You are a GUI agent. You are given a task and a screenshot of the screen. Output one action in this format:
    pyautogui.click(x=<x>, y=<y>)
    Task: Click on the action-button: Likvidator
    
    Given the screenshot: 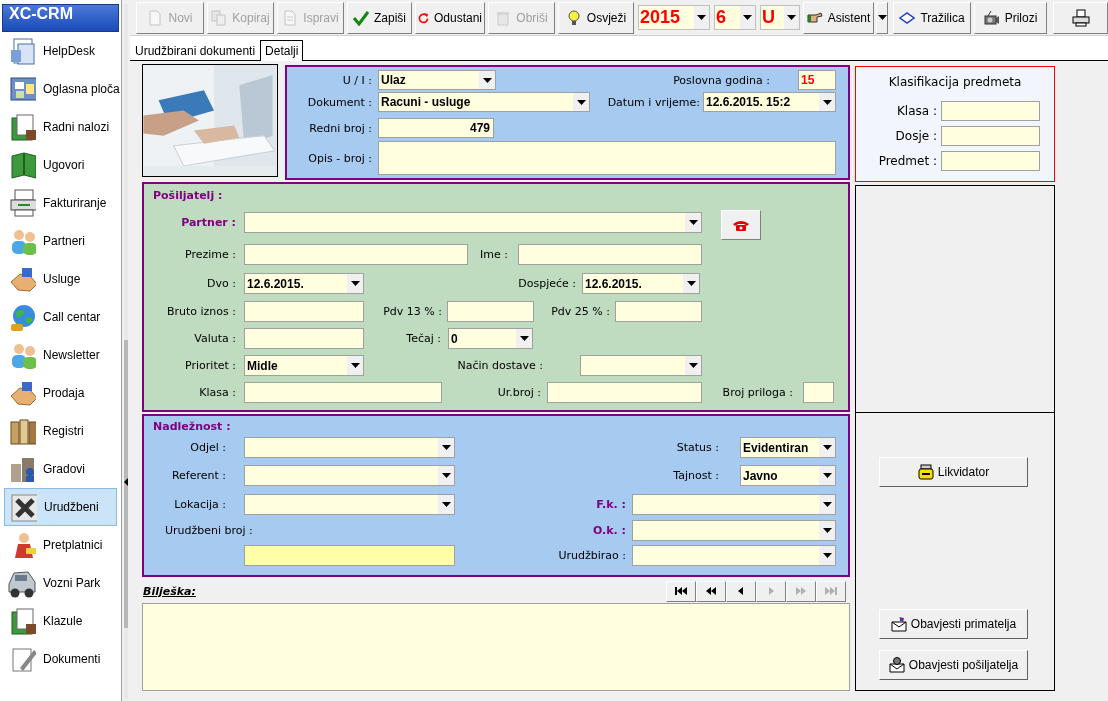 What is the action you would take?
    pyautogui.click(x=953, y=472)
    